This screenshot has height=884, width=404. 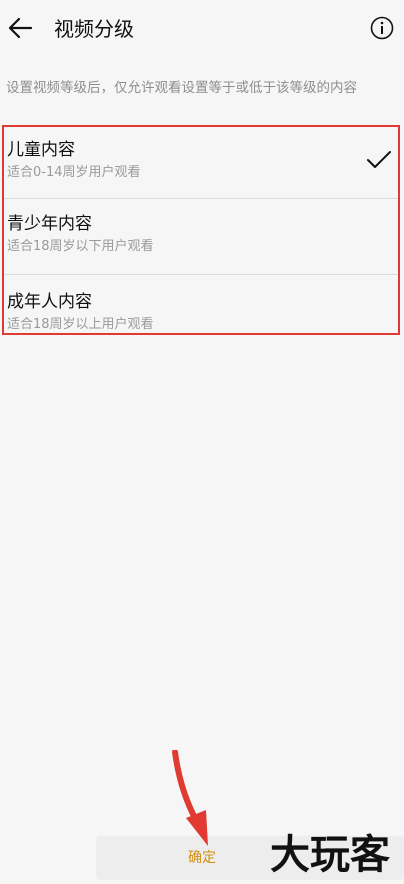 I want to click on arrow-left-icon, so click(x=20, y=28).